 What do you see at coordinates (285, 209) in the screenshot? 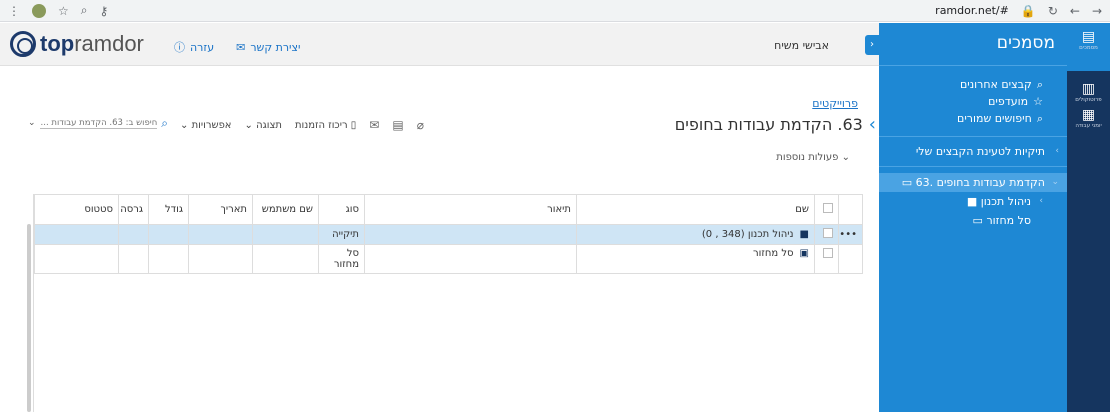
I see `col-username: שם משתמש` at bounding box center [285, 209].